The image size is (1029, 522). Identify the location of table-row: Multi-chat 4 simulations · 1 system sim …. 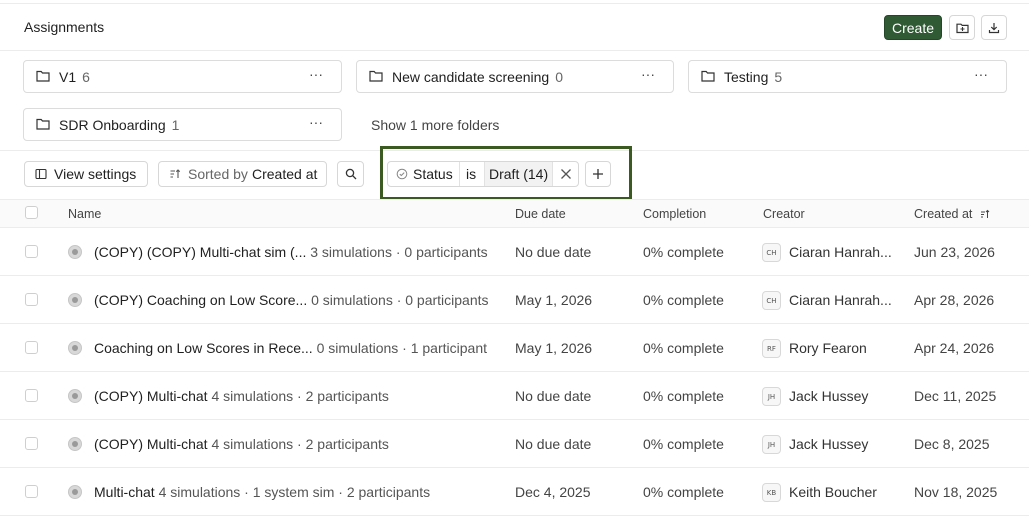
(514, 492).